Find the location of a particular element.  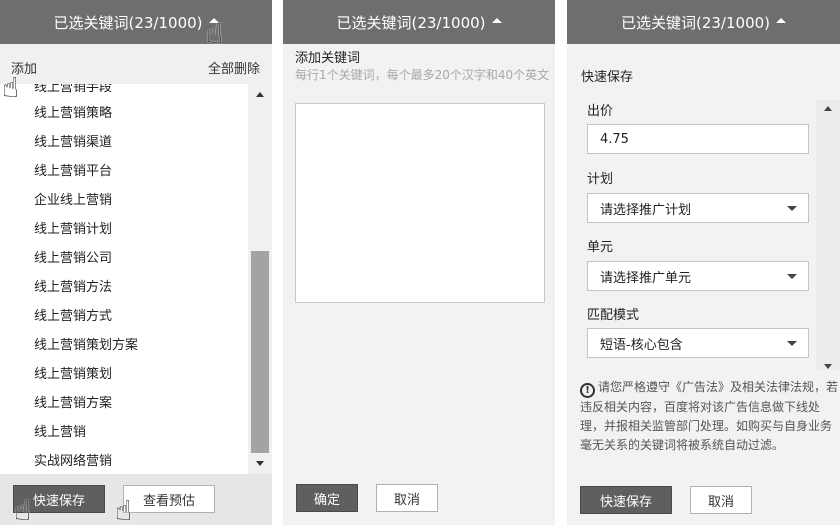

list-item: 企业线上营销 is located at coordinates (73, 200).